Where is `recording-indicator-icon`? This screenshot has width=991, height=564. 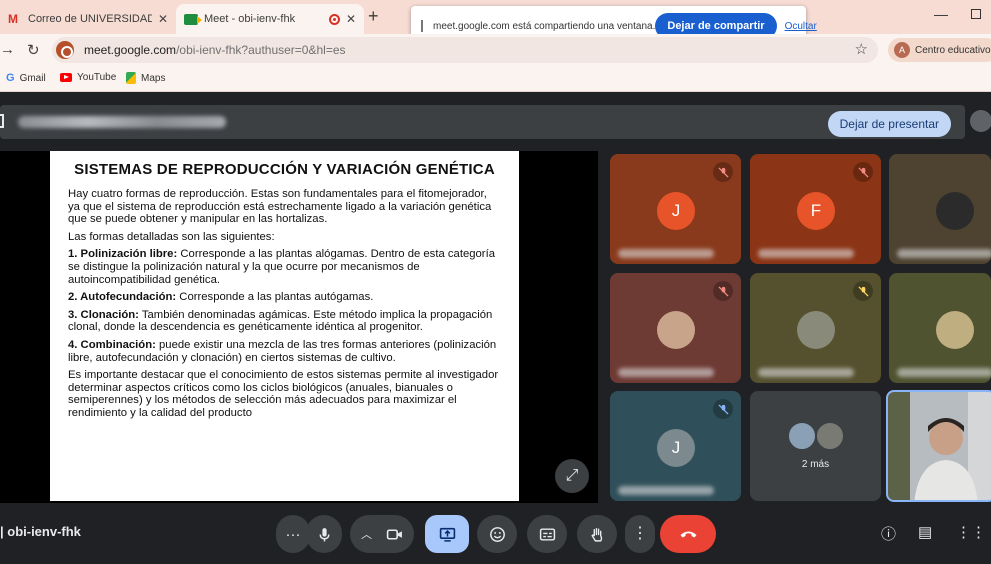
recording-indicator-icon is located at coordinates (334, 19).